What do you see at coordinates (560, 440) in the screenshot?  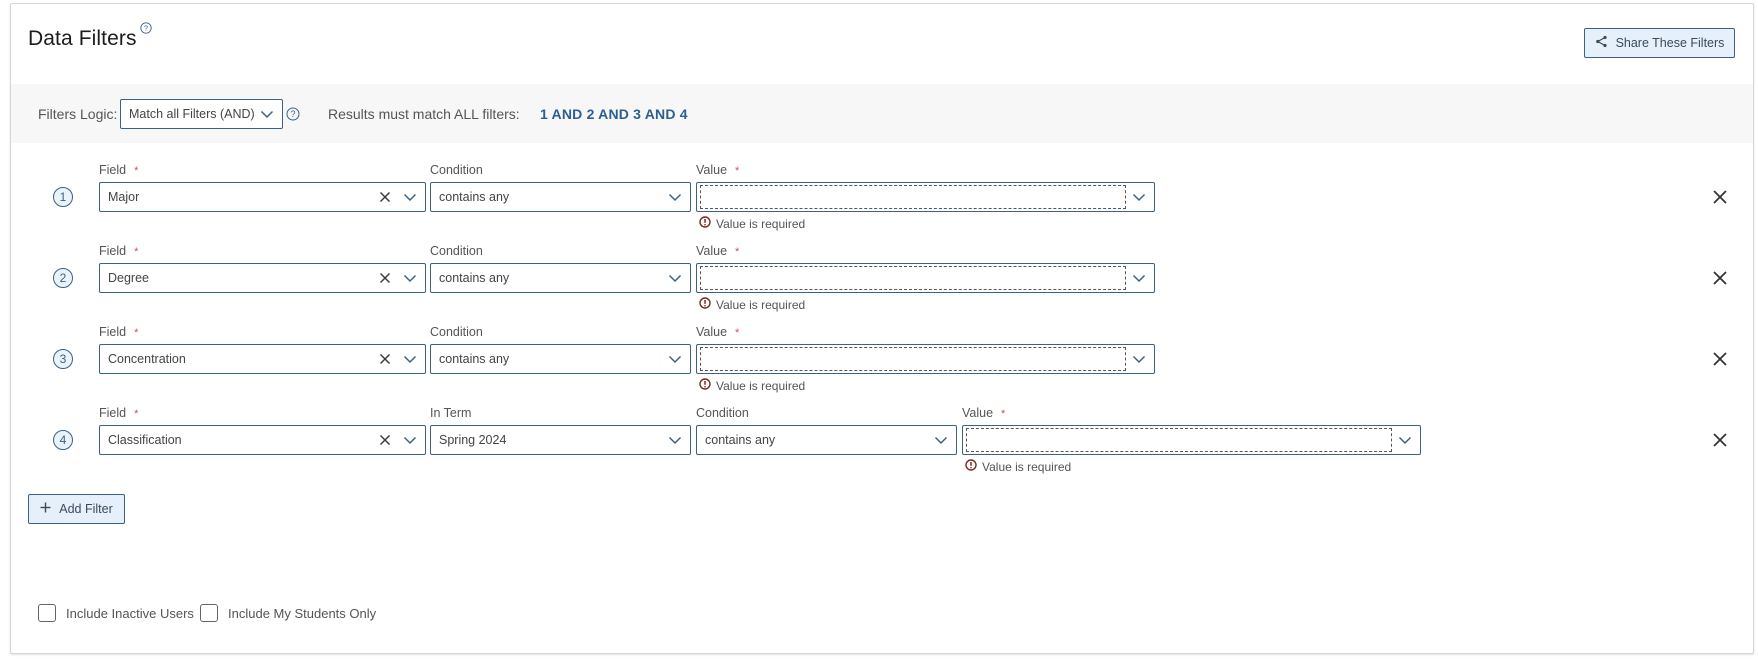 I see `term-select: Spring 2024` at bounding box center [560, 440].